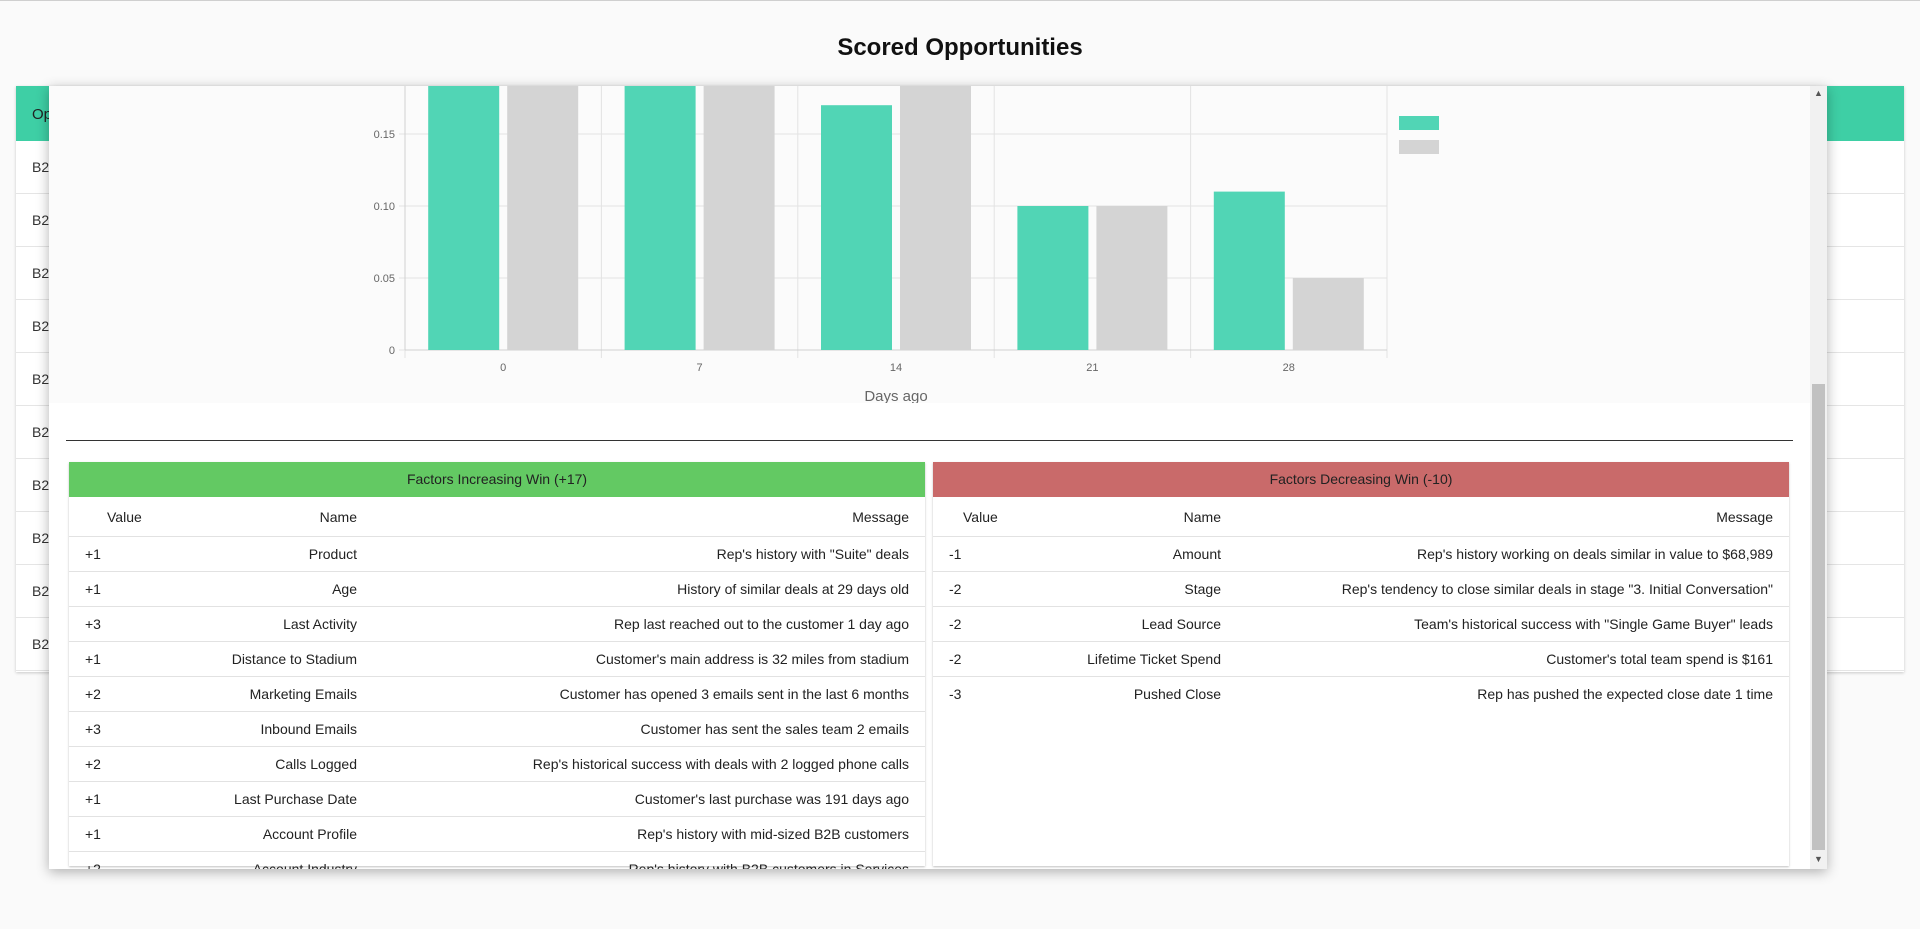 The image size is (1920, 929). I want to click on factor-message: History of similar deals at 29 days old, so click(641, 589).